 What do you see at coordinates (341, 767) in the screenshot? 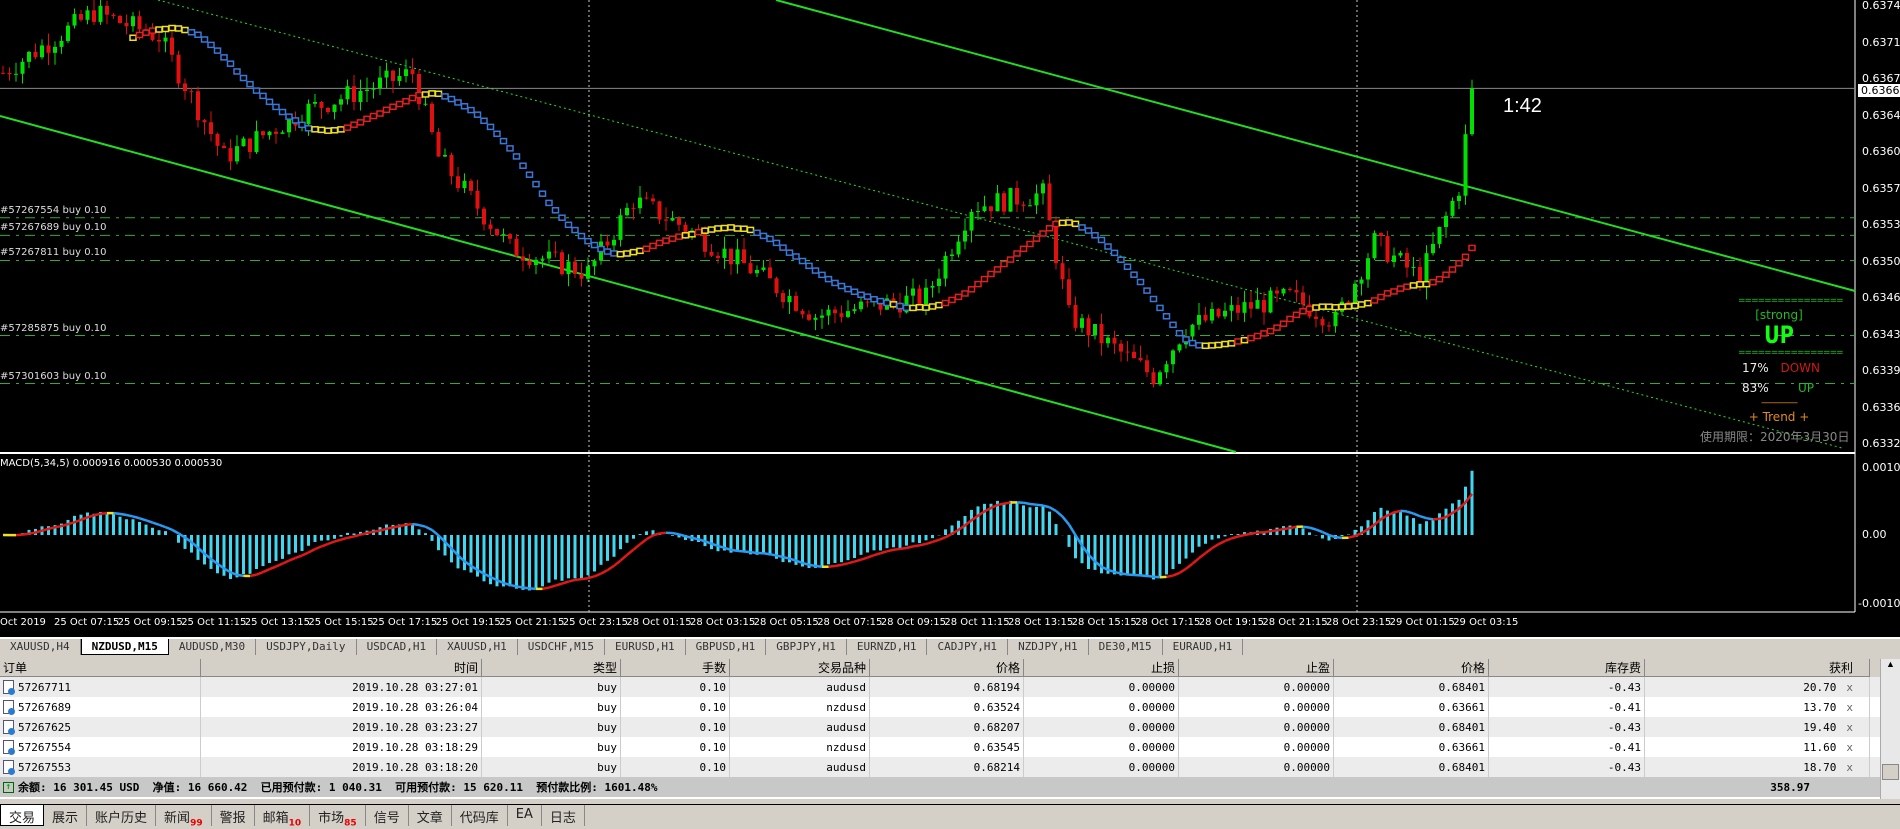
I see `table-cell: 2019.10.28 03:18:20` at bounding box center [341, 767].